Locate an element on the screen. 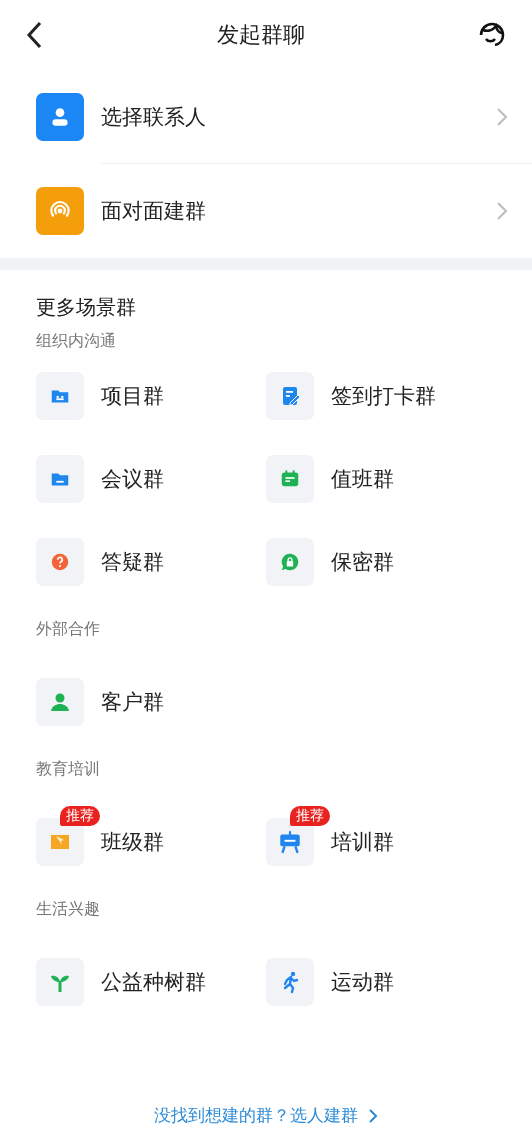  group-type-label: 运动群 is located at coordinates (362, 981).